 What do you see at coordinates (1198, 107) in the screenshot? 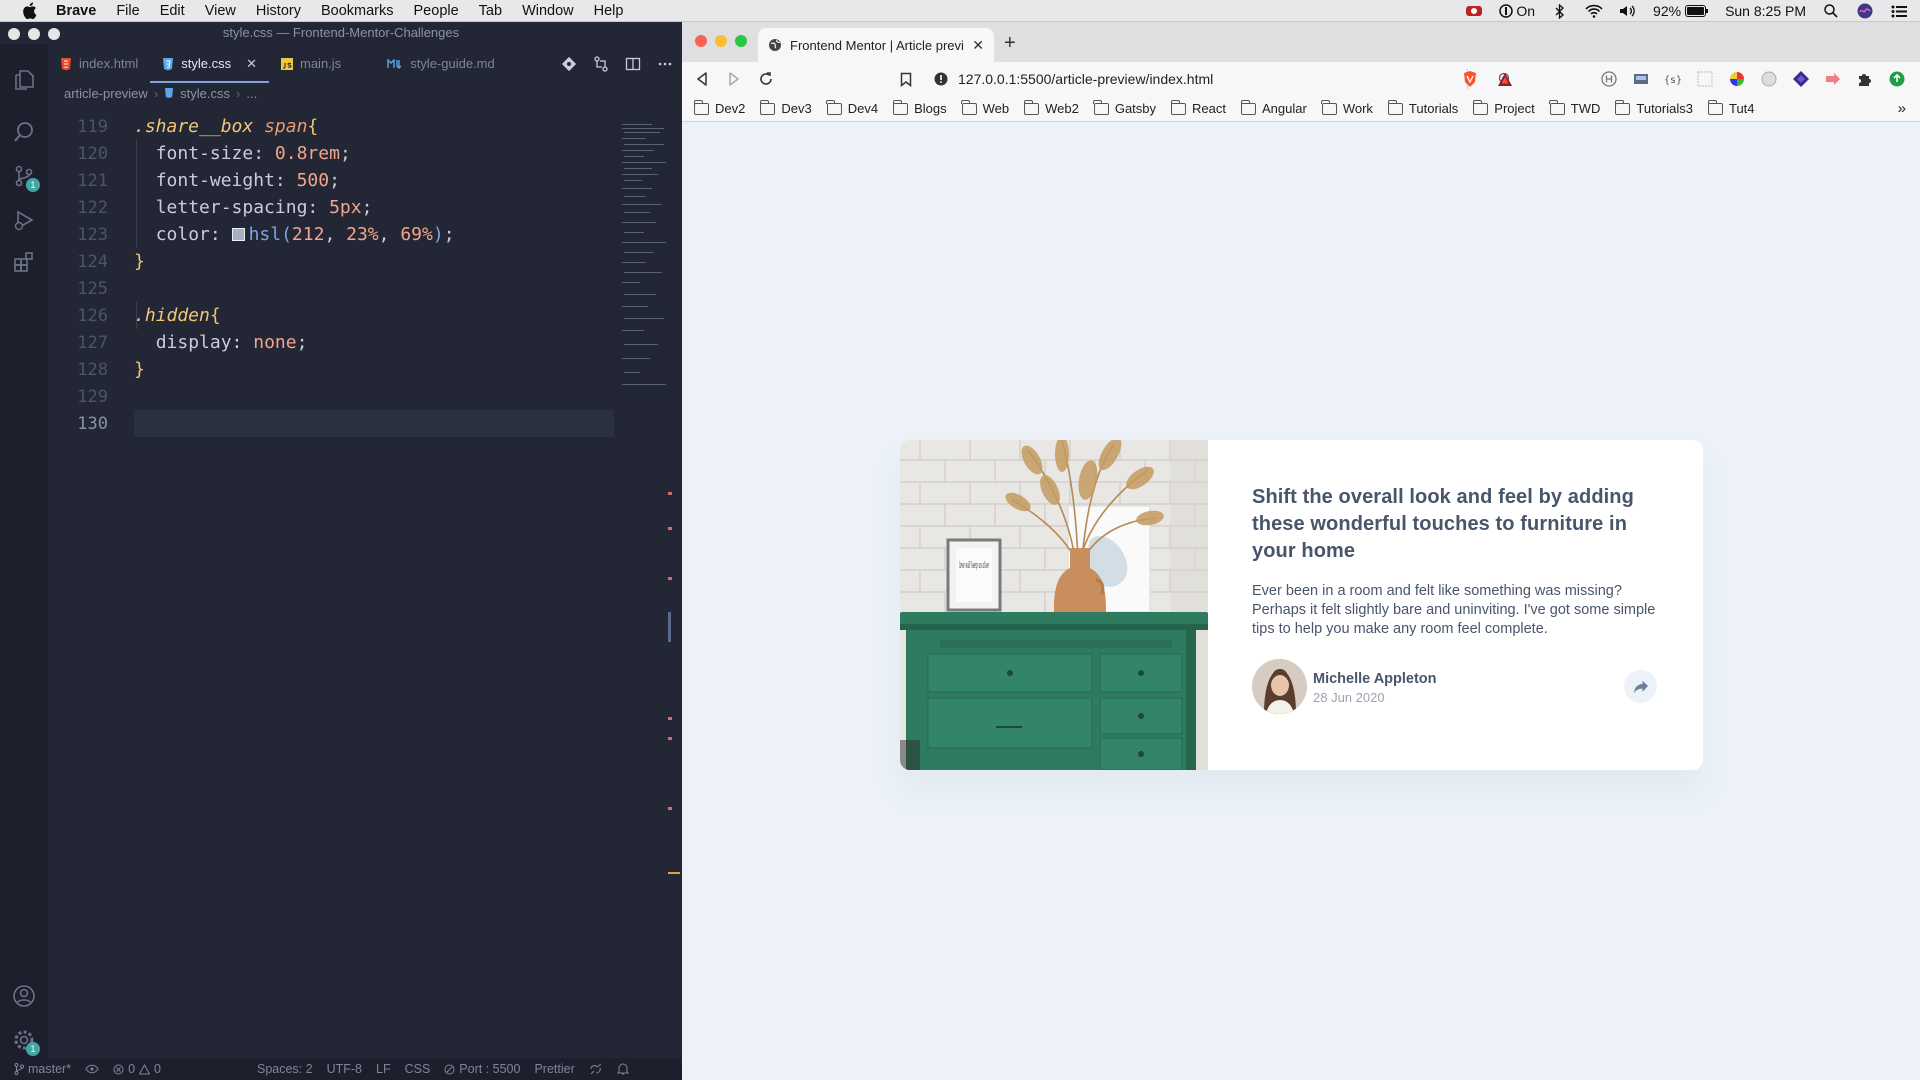
I see `bookmark-folder: React` at bounding box center [1198, 107].